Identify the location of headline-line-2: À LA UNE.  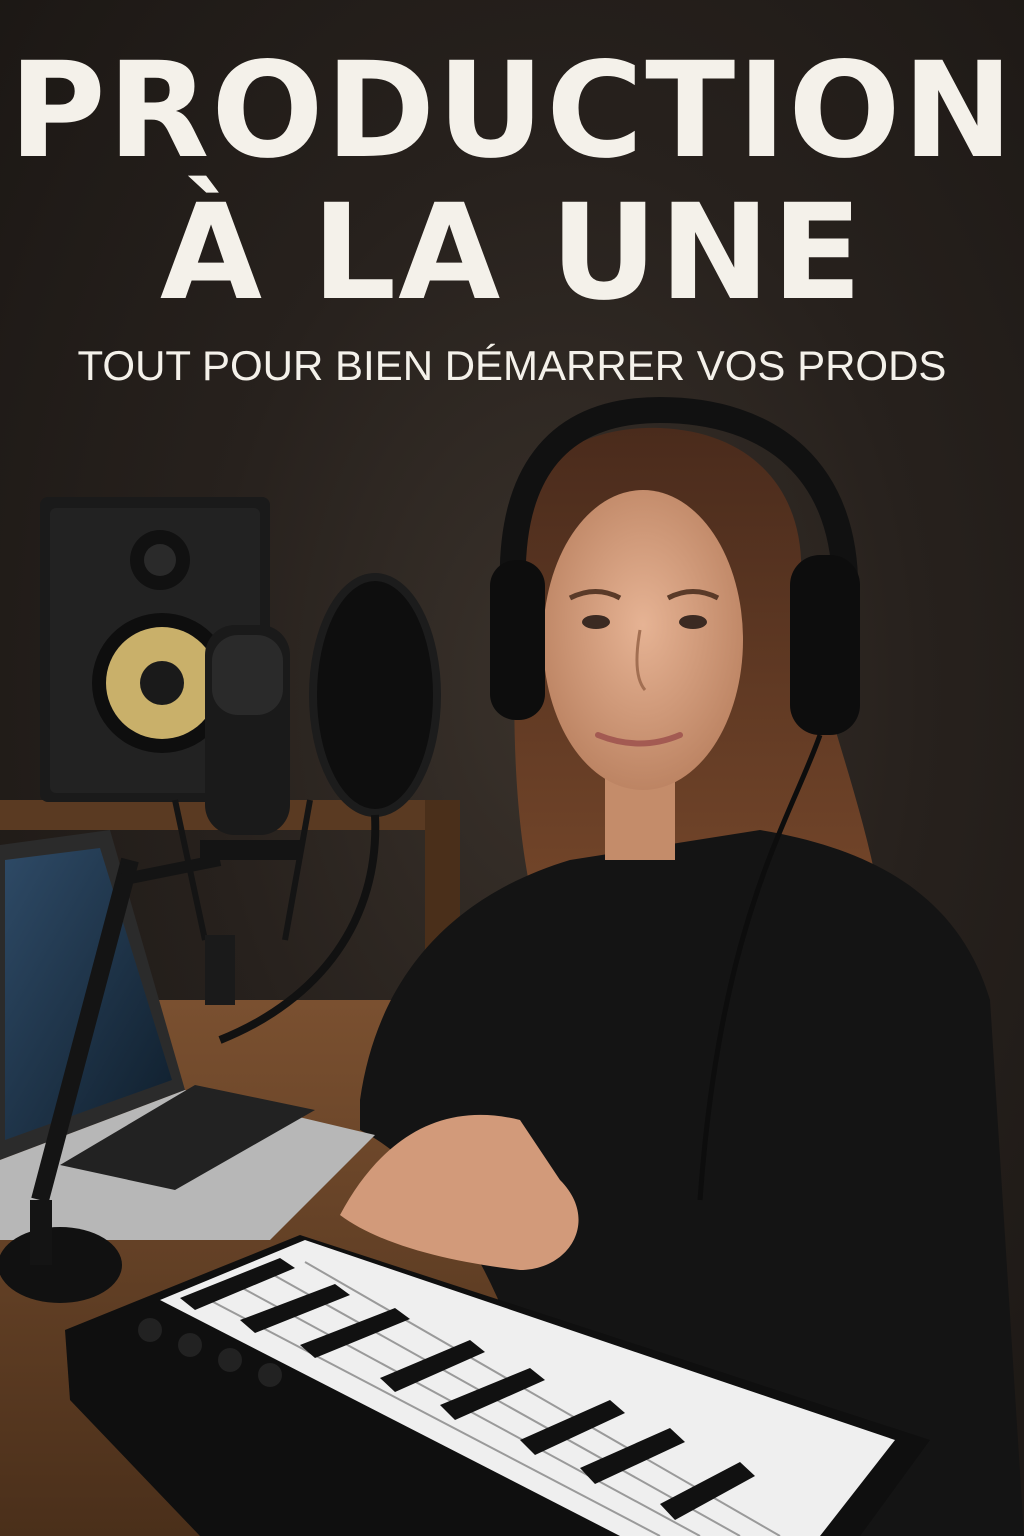
(512, 253).